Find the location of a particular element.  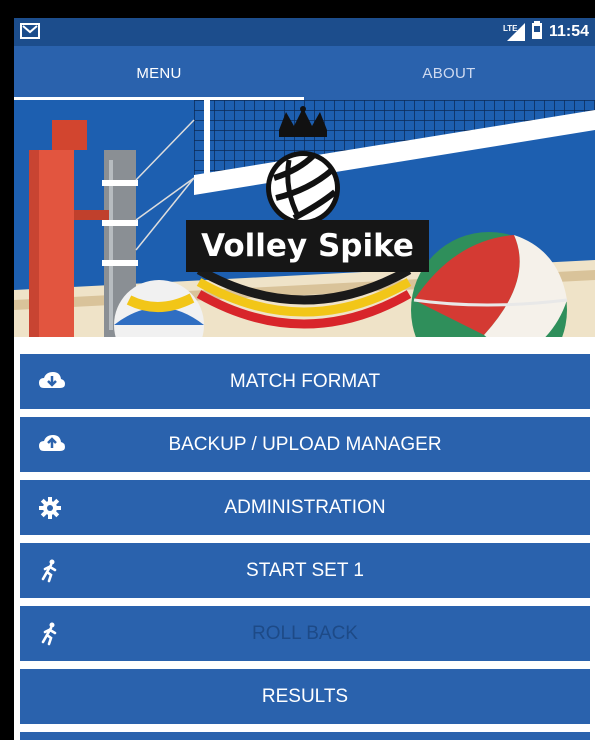

gmail-icon is located at coordinates (30, 31).